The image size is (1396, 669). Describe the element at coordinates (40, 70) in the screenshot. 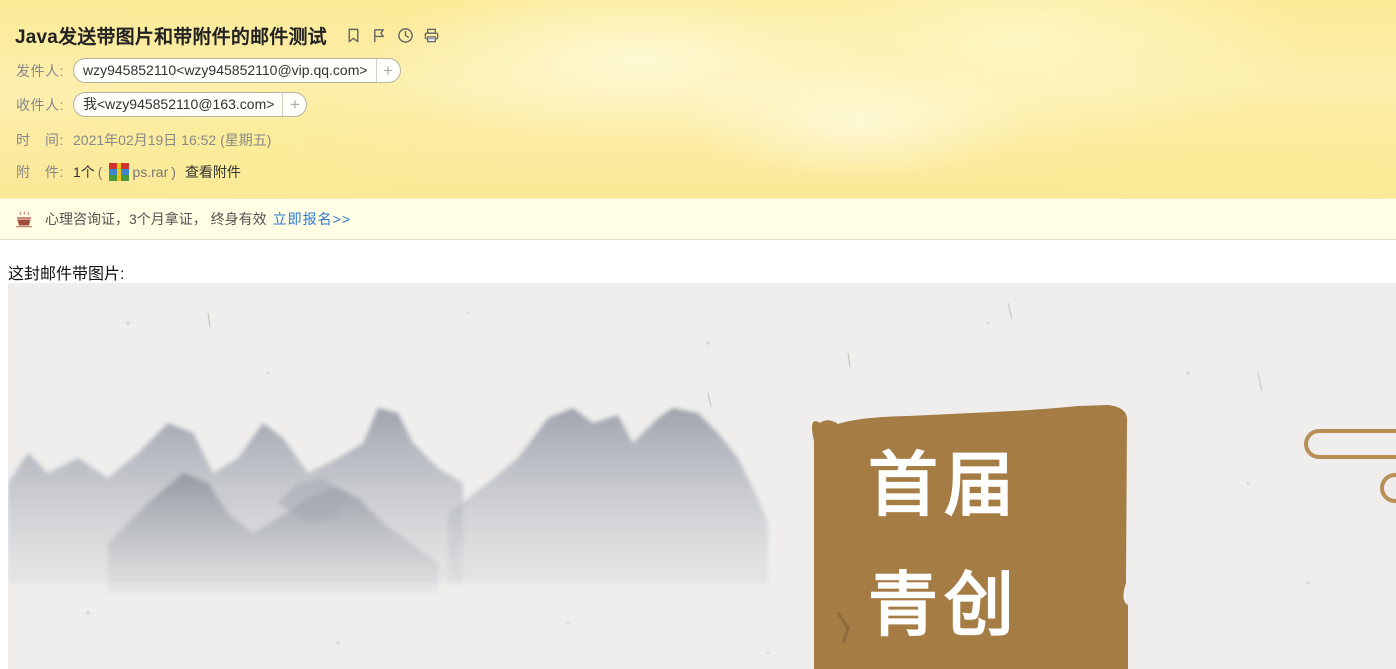

I see `sender-label: 发件人:` at that location.